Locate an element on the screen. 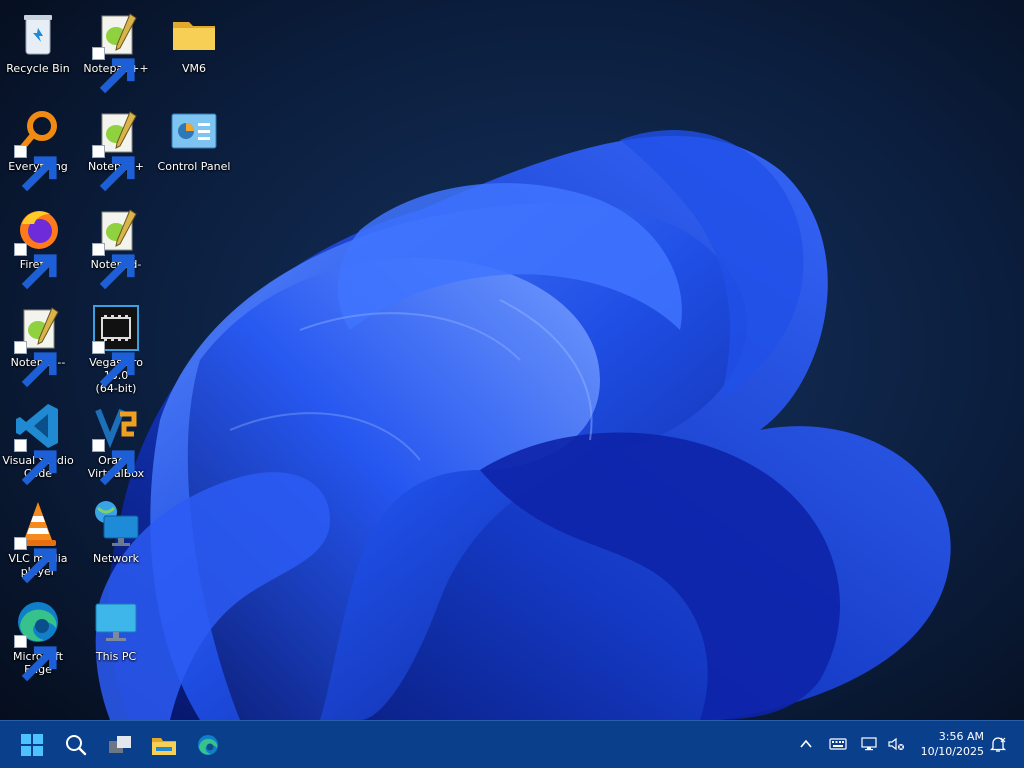 Image resolution: width=1024 pixels, height=768 pixels. clock-time: 3:56 AM is located at coordinates (961, 736).